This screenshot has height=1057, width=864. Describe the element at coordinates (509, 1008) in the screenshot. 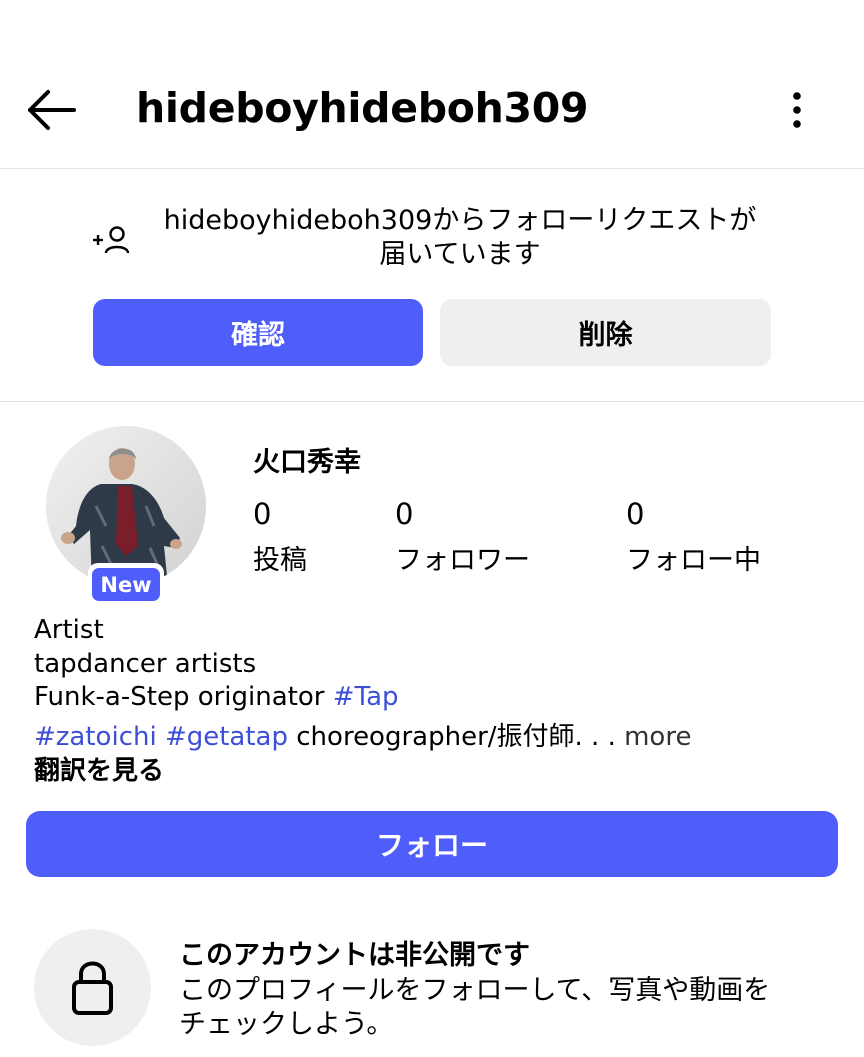

I see `private-account-description: このプロフィールをフォローして、写真や動画を チェックしよう。` at that location.